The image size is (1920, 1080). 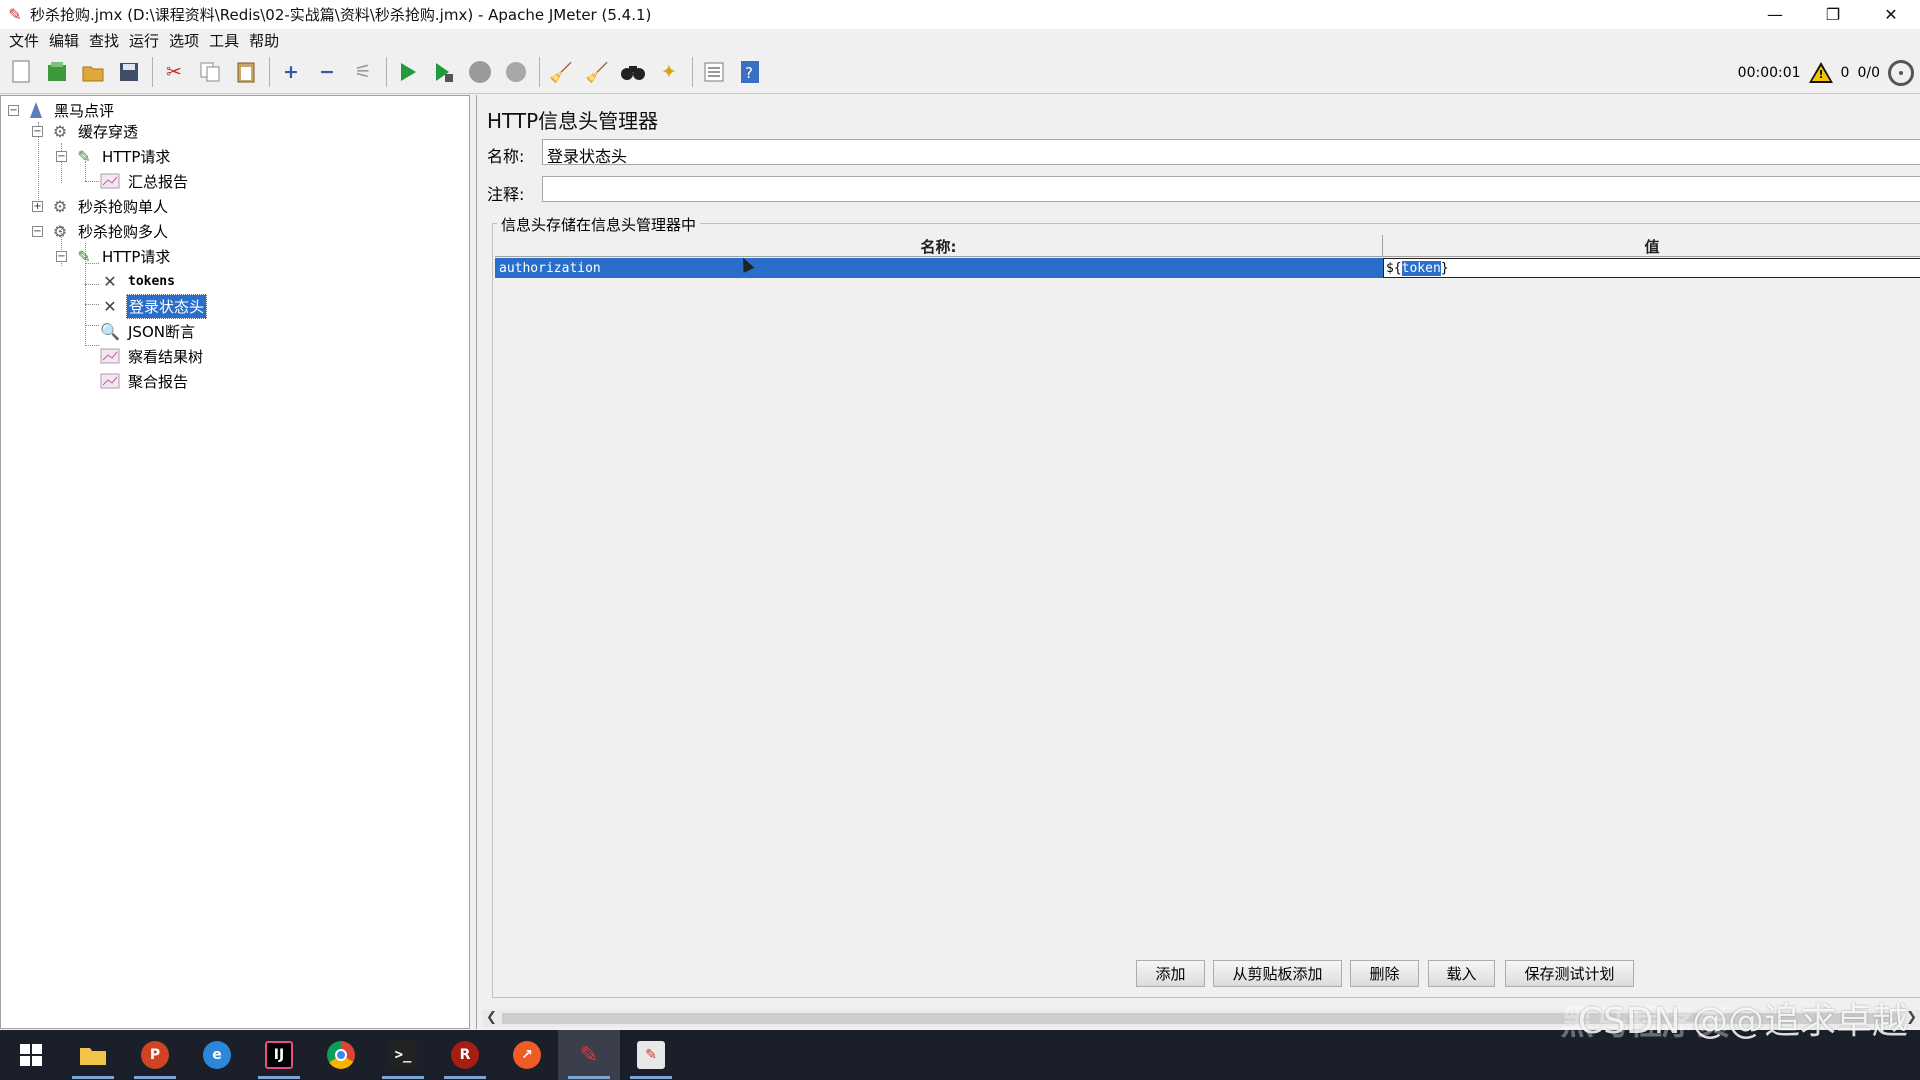 What do you see at coordinates (1384, 973) in the screenshot?
I see `delete-button: 删除` at bounding box center [1384, 973].